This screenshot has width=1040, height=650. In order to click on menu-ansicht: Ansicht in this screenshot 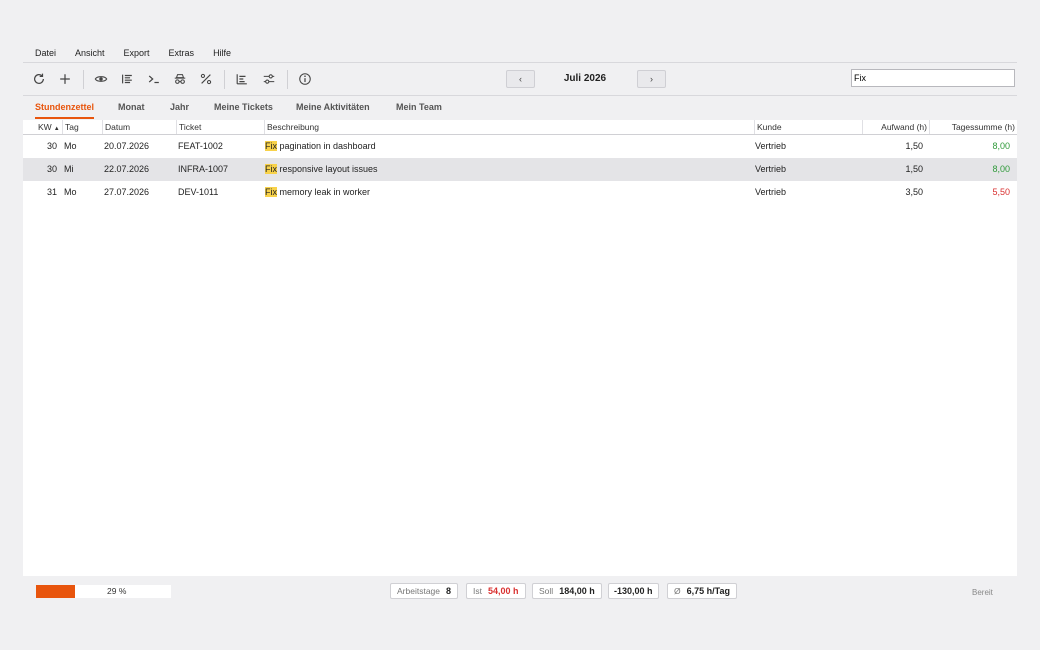, I will do `click(90, 53)`.